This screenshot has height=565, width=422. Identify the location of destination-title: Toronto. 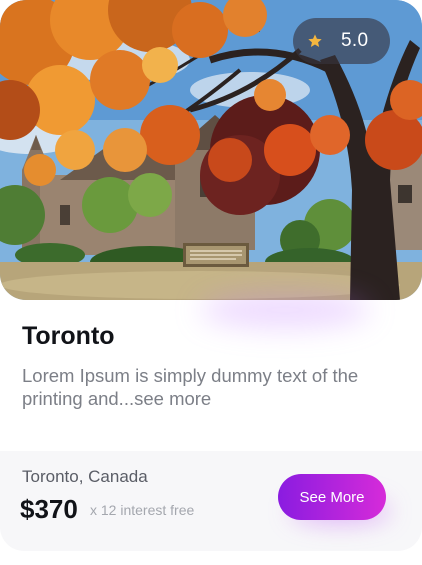
(68, 336).